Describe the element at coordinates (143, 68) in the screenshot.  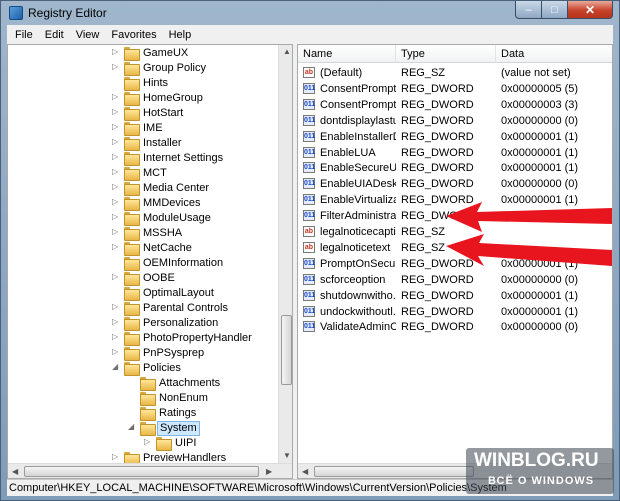
I see `tree-node: ▷ Group Policy` at that location.